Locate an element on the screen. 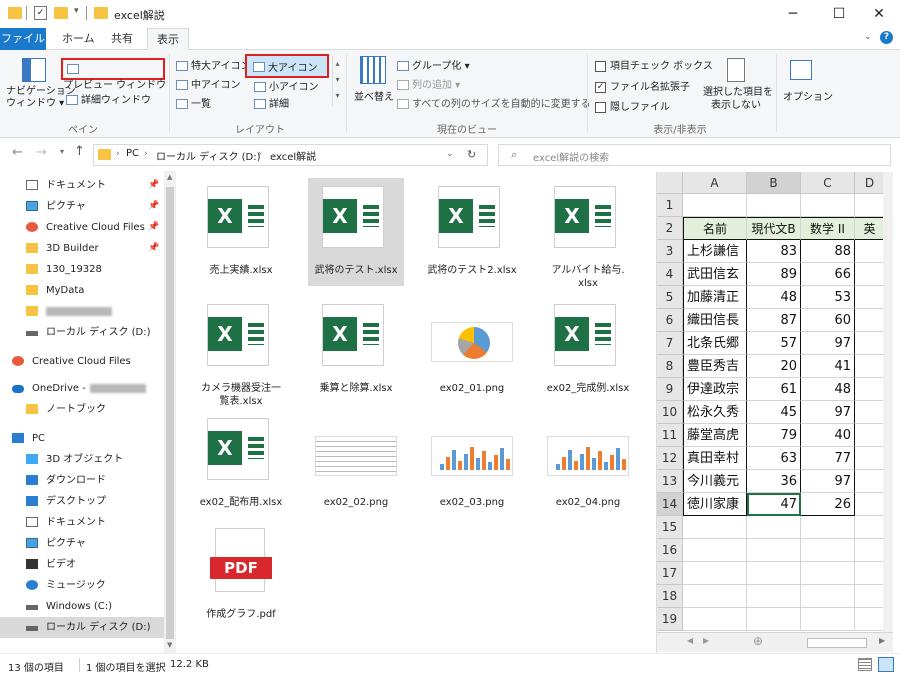 Image resolution: width=900 pixels, height=676 pixels. item-checkbox-toggle: 項目チェック ボックス is located at coordinates (654, 64).